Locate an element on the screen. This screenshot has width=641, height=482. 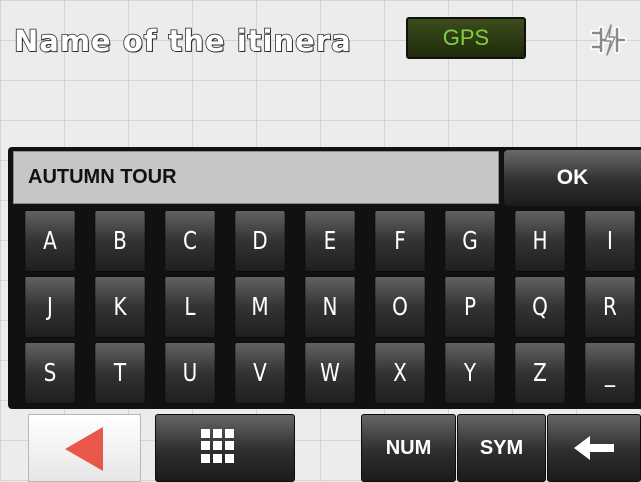
sym-button: SYM is located at coordinates (501, 448).